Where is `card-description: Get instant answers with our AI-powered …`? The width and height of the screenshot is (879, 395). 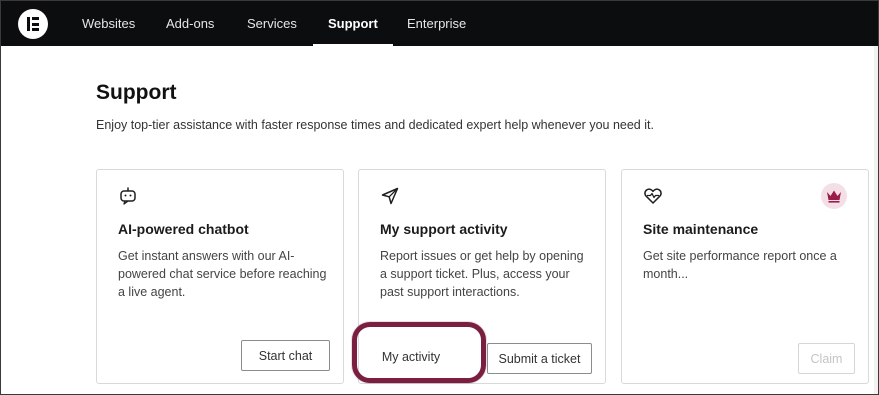
card-description: Get instant answers with our AI-powered … is located at coordinates (222, 274).